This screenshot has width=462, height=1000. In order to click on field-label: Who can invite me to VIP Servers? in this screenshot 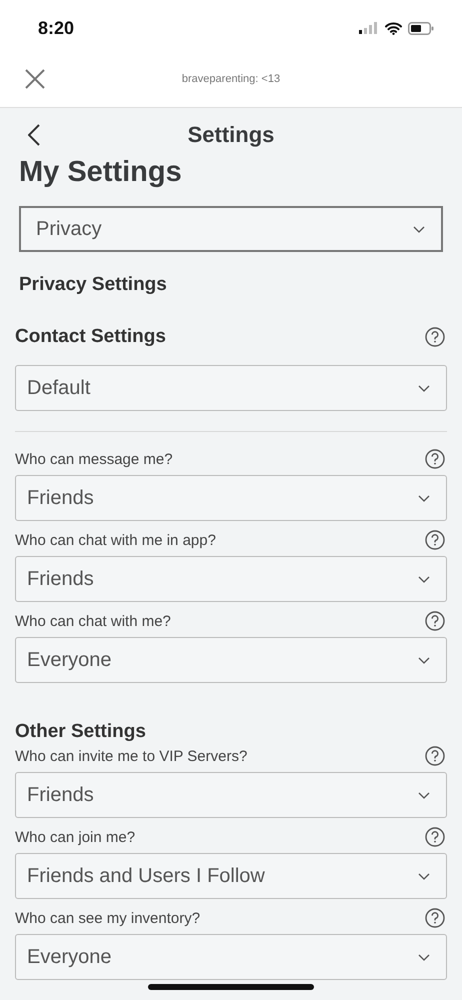, I will do `click(131, 756)`.